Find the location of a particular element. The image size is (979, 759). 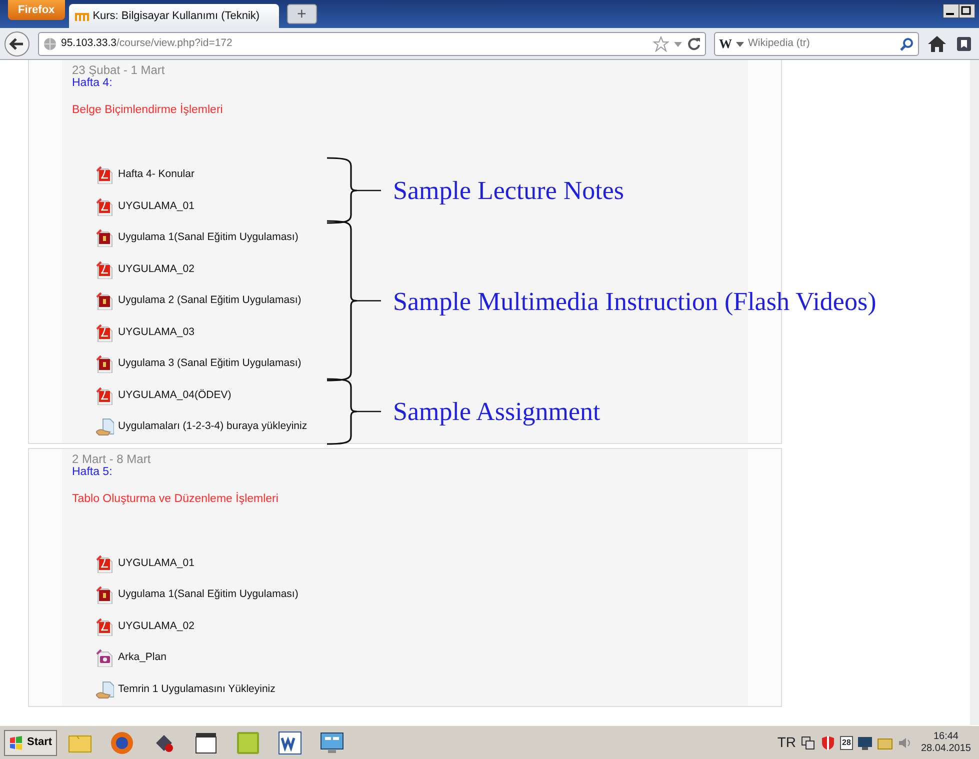

url-text: 95.103.33.3/course/view.php?id=172 is located at coordinates (146, 43).